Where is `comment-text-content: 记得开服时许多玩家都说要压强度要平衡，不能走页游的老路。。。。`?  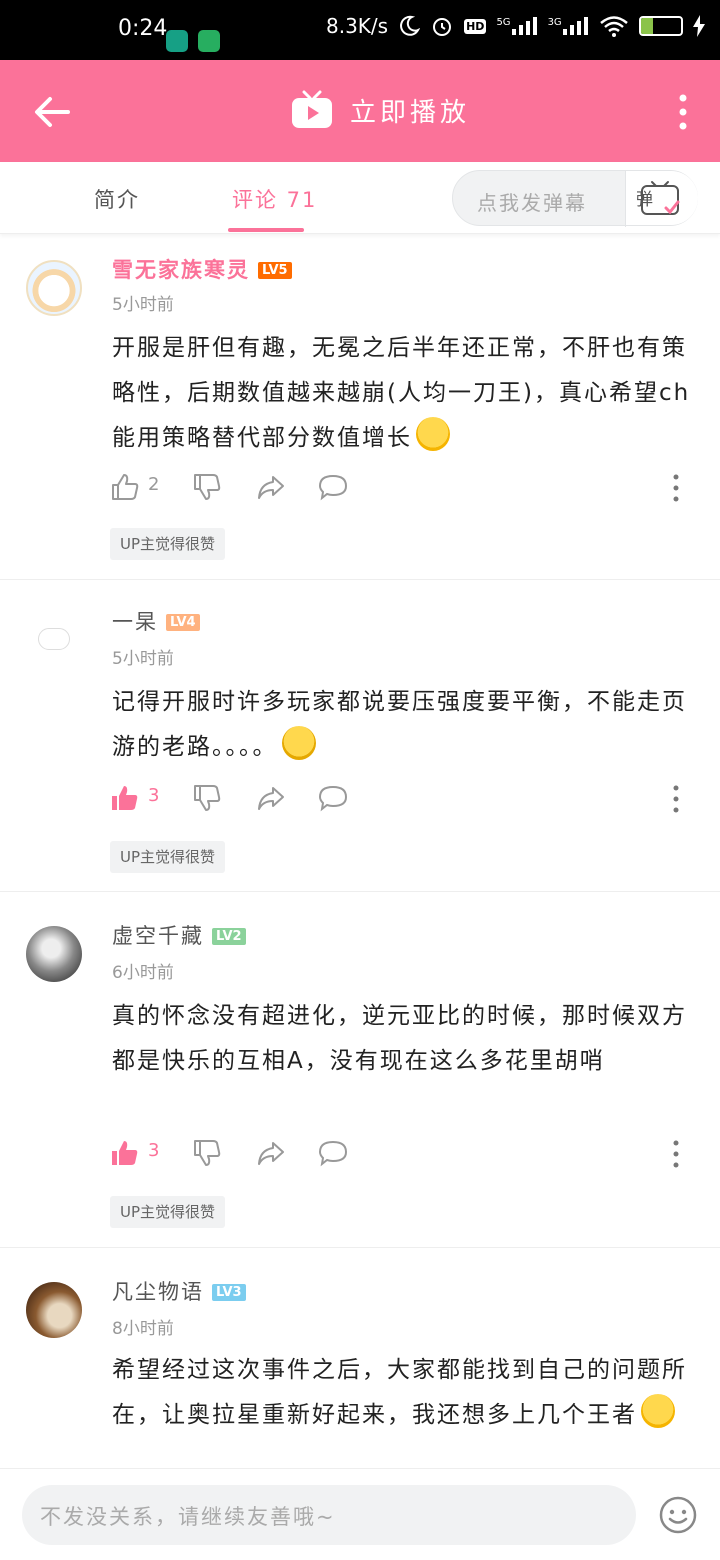 comment-text-content: 记得开服时许多玩家都说要压强度要平衡，不能走页游的老路。。。。 is located at coordinates (399, 724).